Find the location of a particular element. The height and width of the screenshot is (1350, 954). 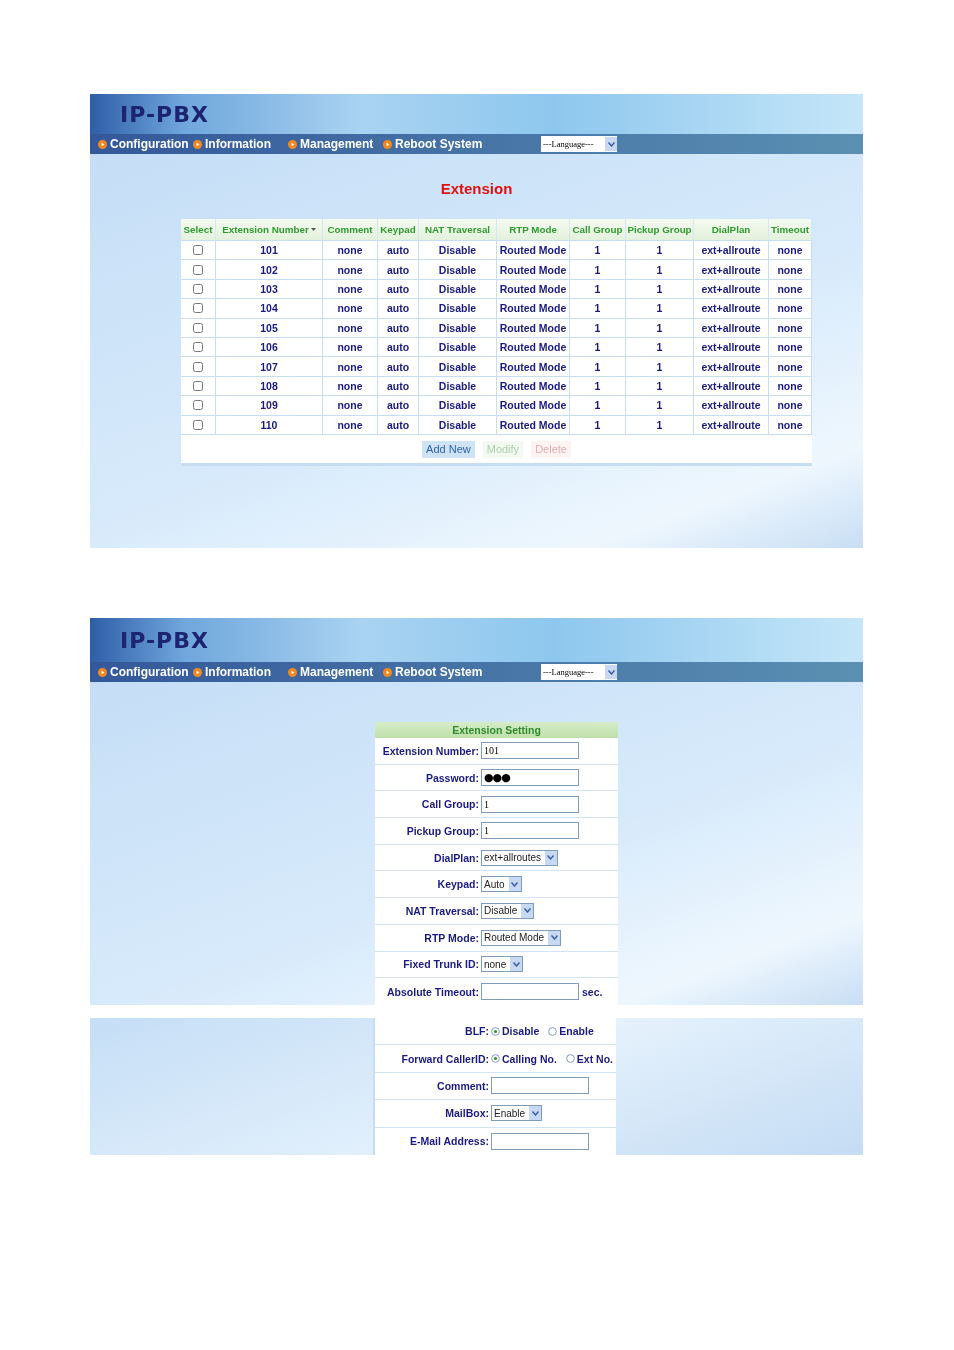

table-cell: 101 is located at coordinates (269, 250).